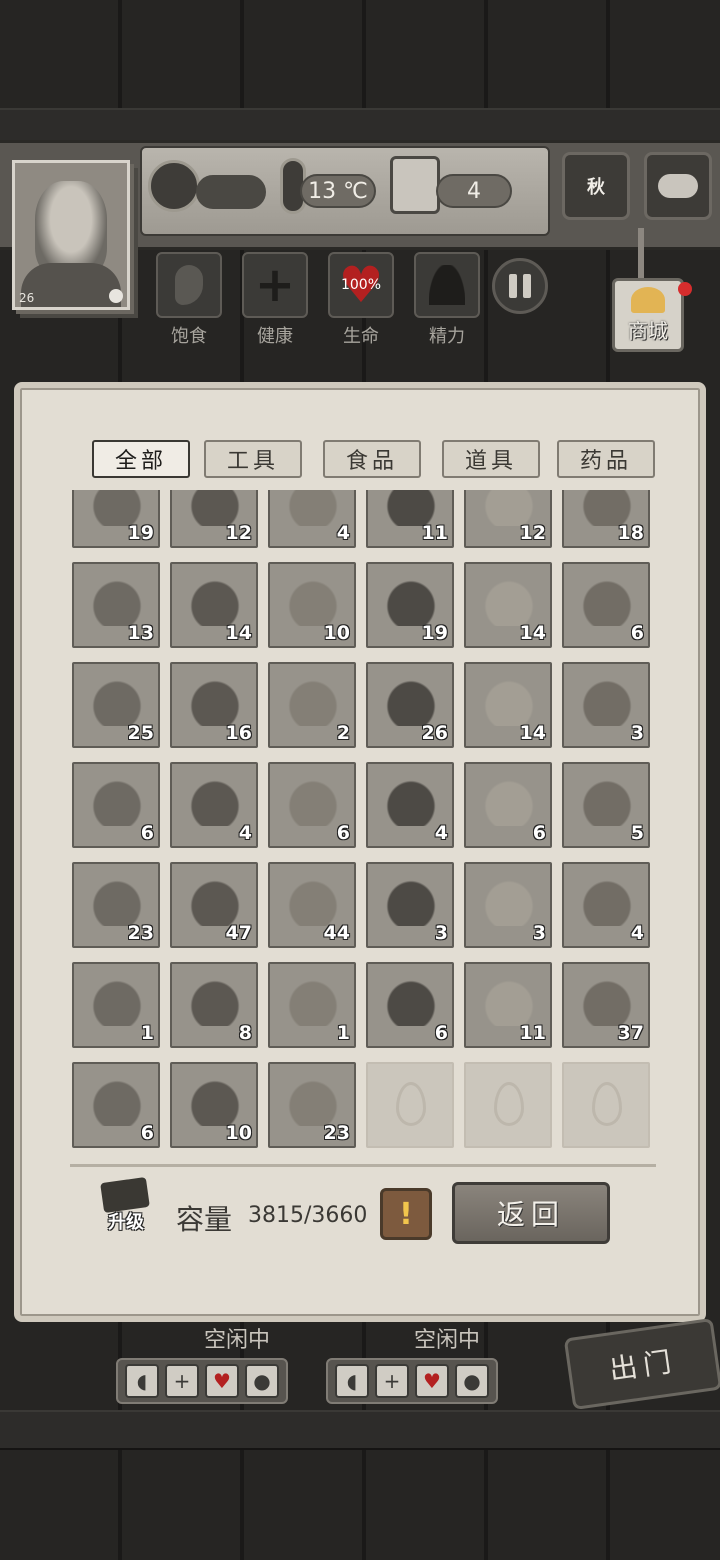 Image resolution: width=720 pixels, height=1560 pixels. What do you see at coordinates (360, 125) in the screenshot?
I see `top-beam` at bounding box center [360, 125].